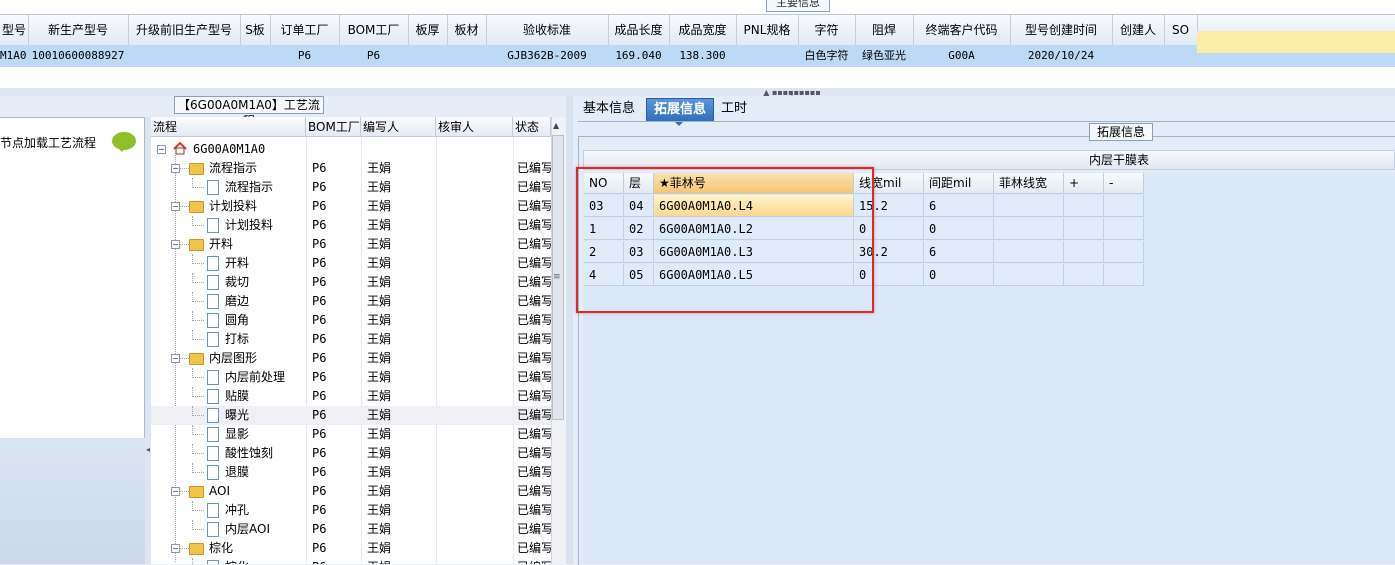 Image resolution: width=1395 pixels, height=565 pixels. Describe the element at coordinates (351, 320) in the screenshot. I see `tree-row: 圆角 P6 王娟 已编写` at that location.